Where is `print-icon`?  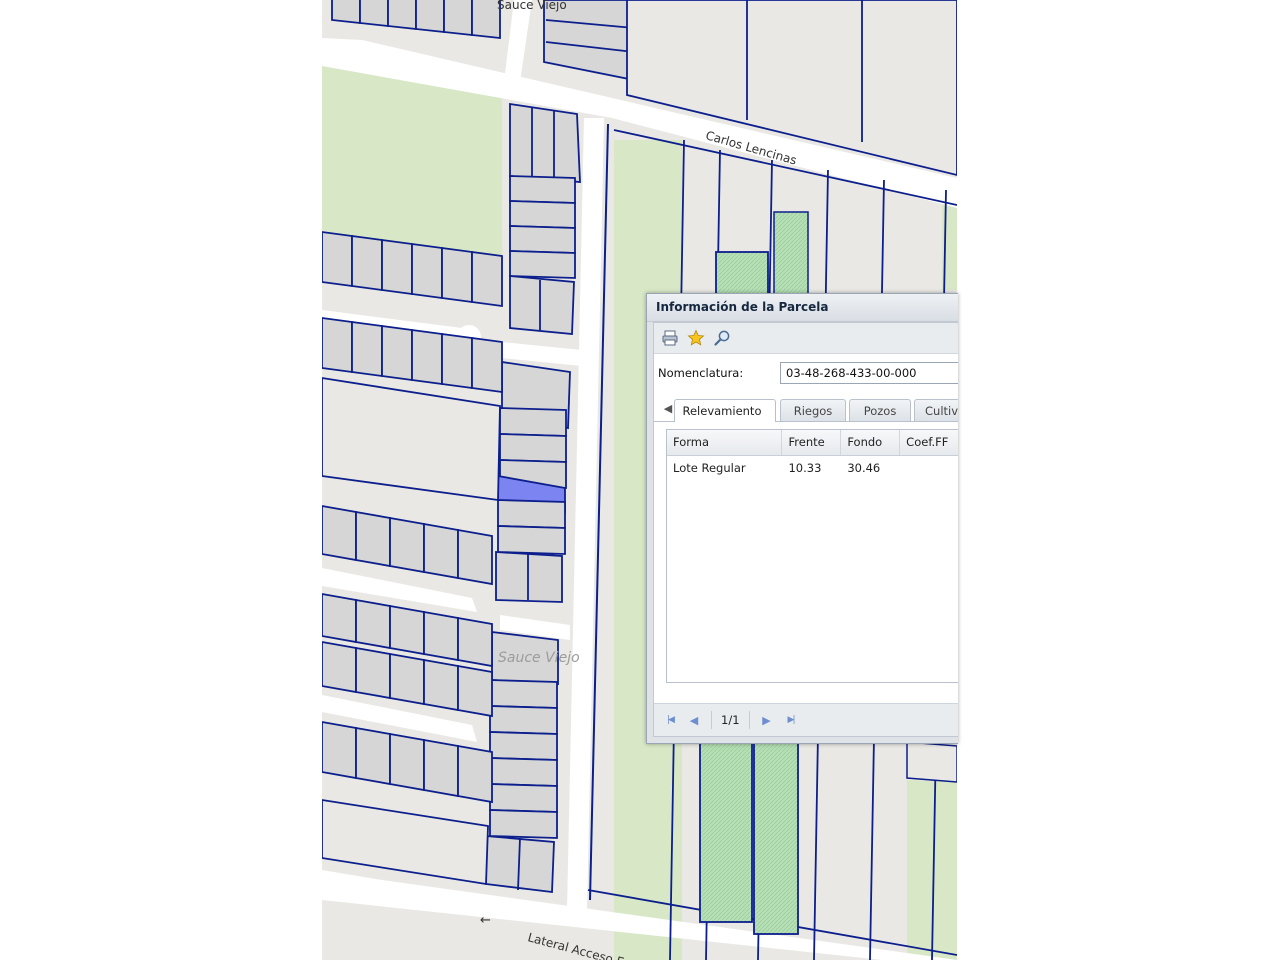 print-icon is located at coordinates (670, 338).